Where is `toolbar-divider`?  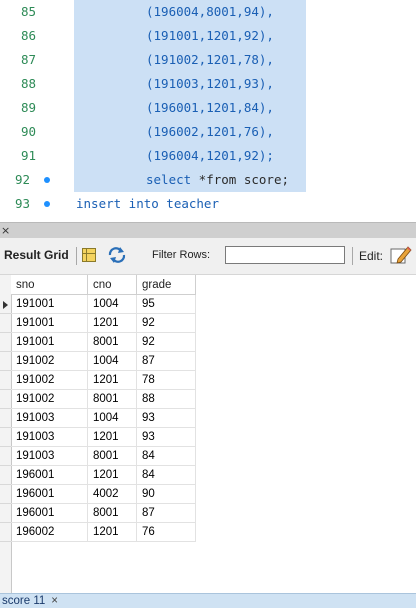
toolbar-divider is located at coordinates (352, 256).